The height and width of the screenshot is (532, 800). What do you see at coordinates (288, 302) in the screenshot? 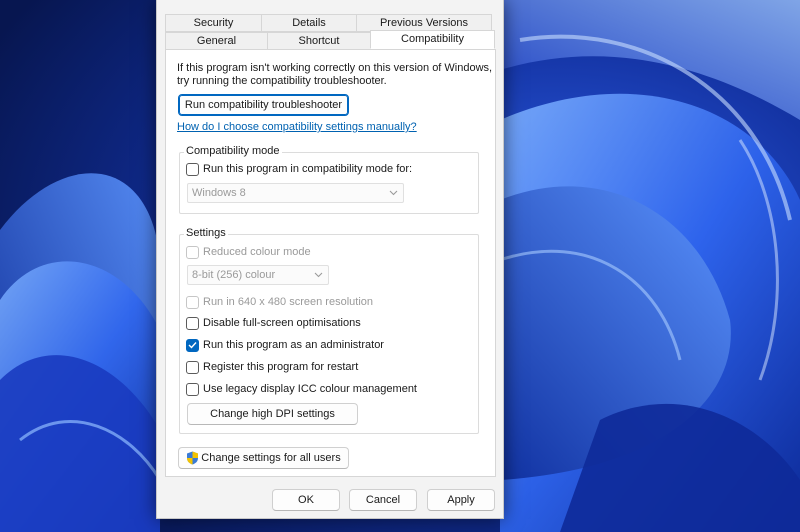
I see `res-640-label: Run in 640 x 480 screen resolution` at bounding box center [288, 302].